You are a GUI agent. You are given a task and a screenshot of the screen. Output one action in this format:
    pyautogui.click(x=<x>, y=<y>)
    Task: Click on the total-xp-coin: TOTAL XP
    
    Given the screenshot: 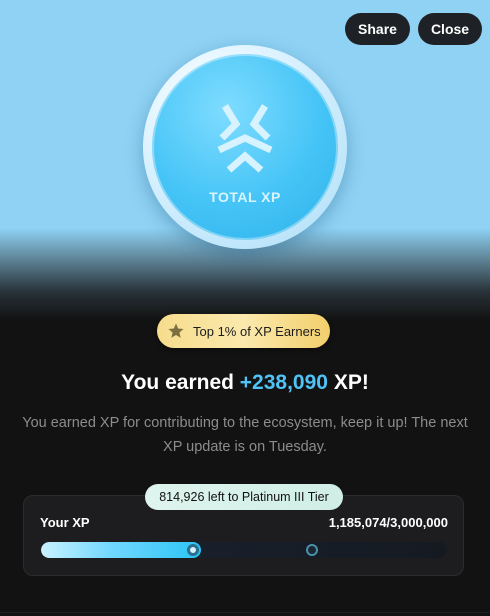 What is the action you would take?
    pyautogui.click(x=245, y=147)
    